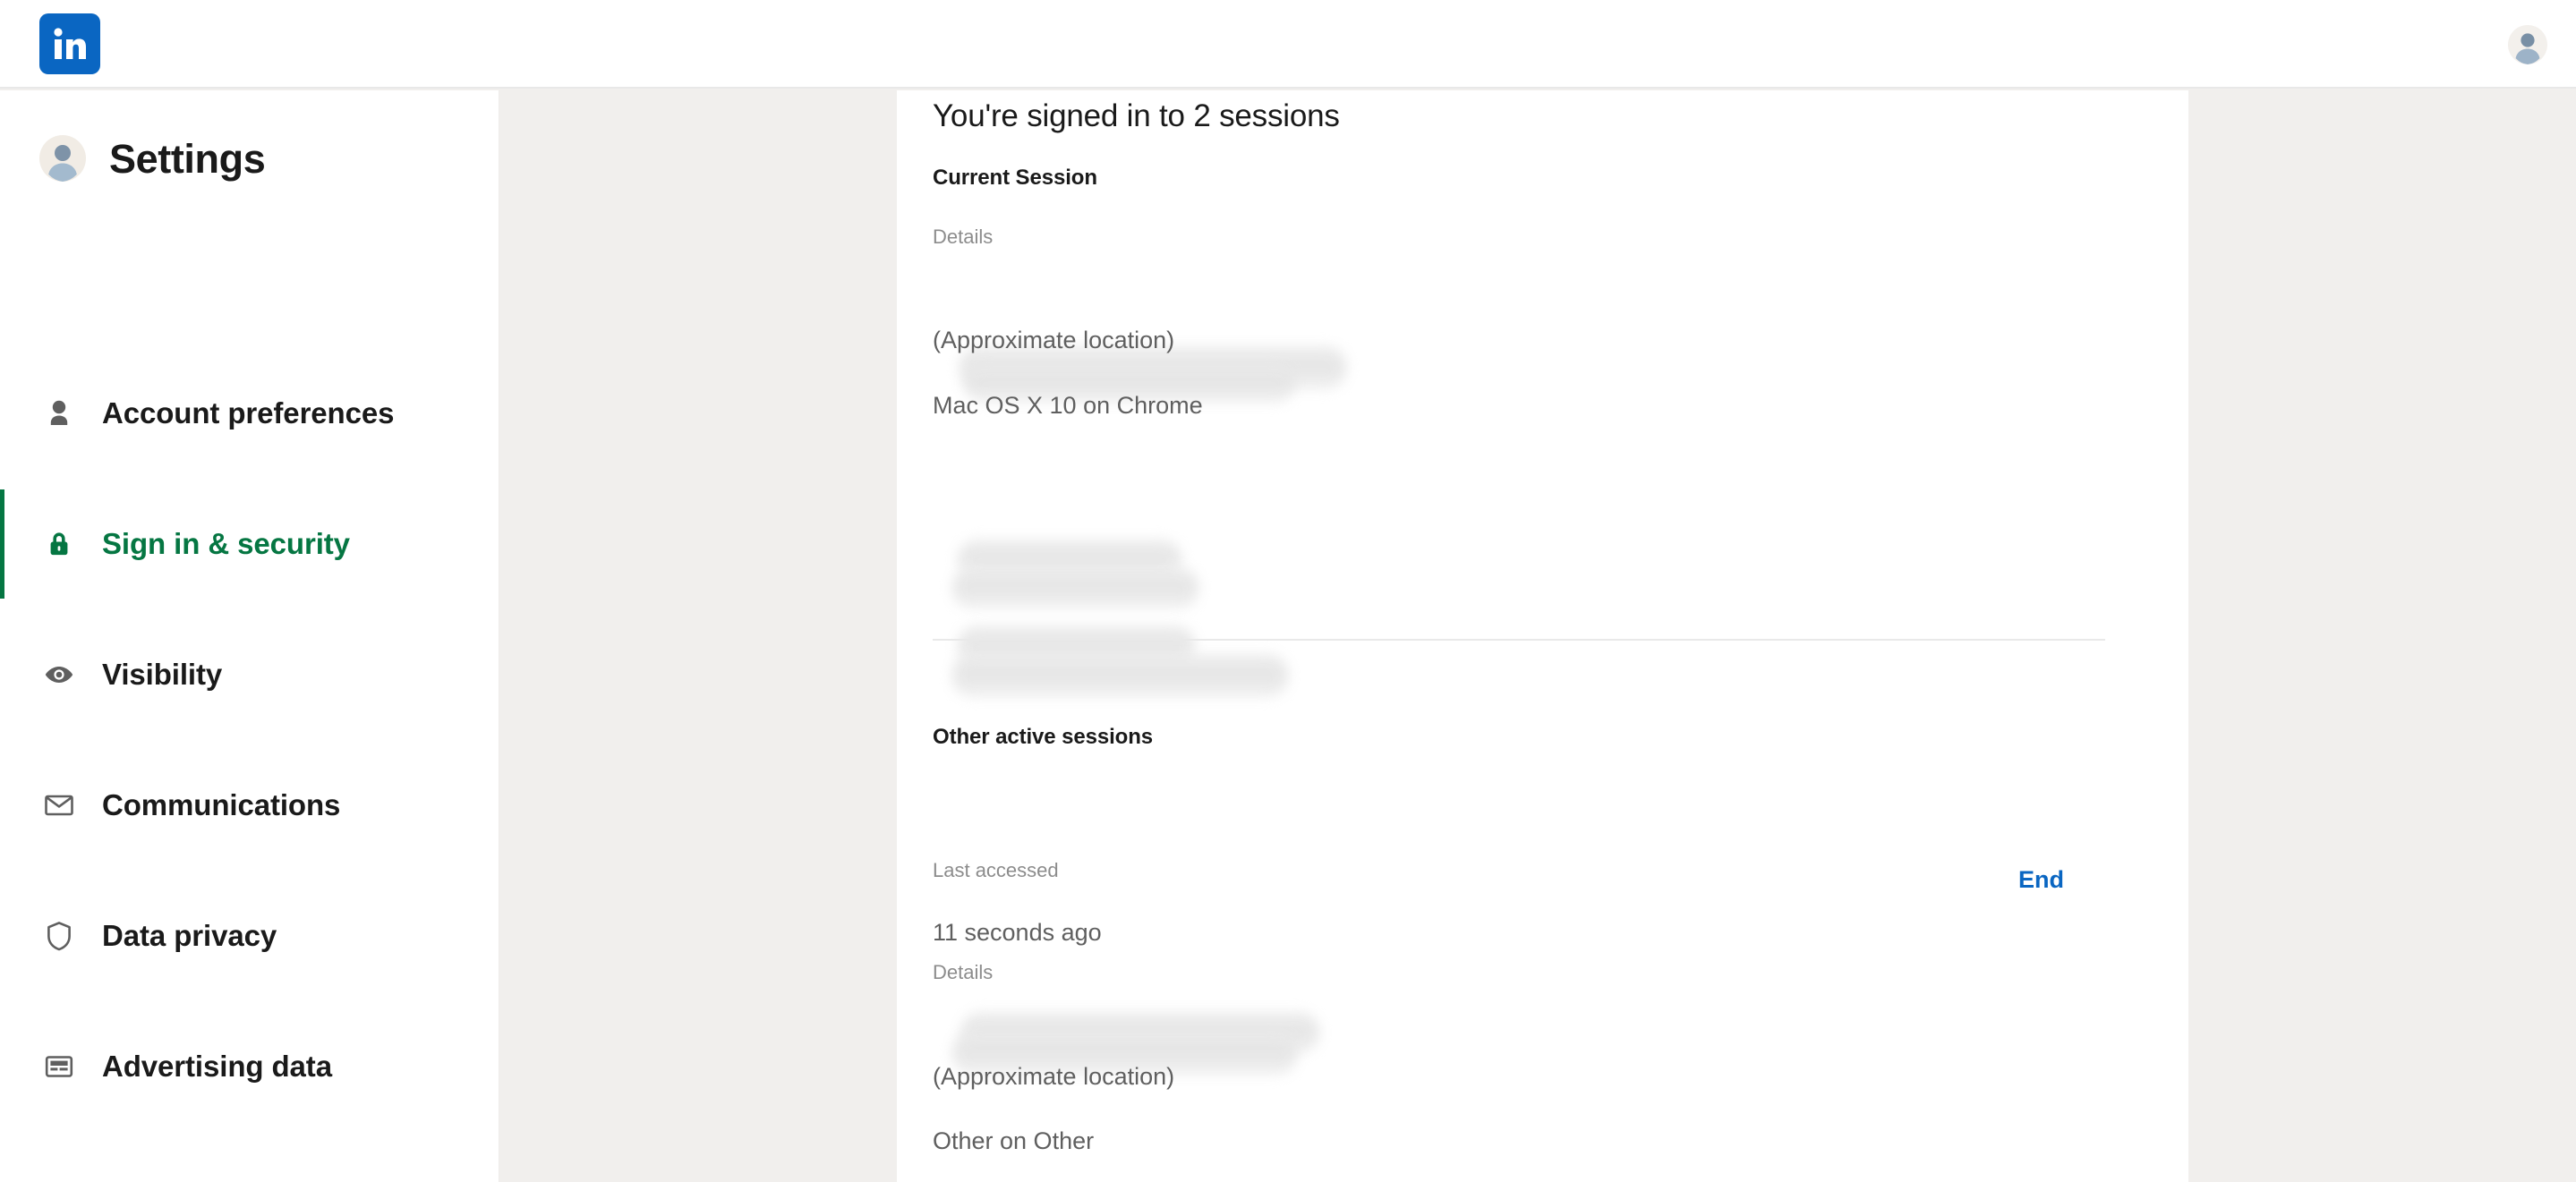 The image size is (2576, 1182). Describe the element at coordinates (59, 805) in the screenshot. I see `envelope-icon` at that location.